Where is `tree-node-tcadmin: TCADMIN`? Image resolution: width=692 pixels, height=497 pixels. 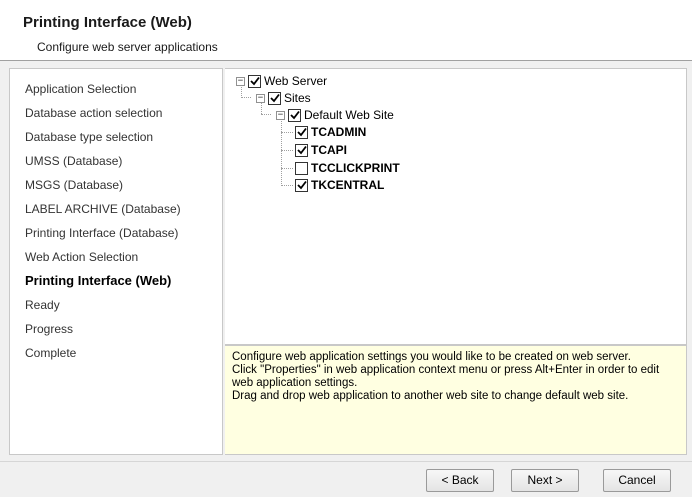 tree-node-tcadmin: TCADMIN is located at coordinates (330, 132).